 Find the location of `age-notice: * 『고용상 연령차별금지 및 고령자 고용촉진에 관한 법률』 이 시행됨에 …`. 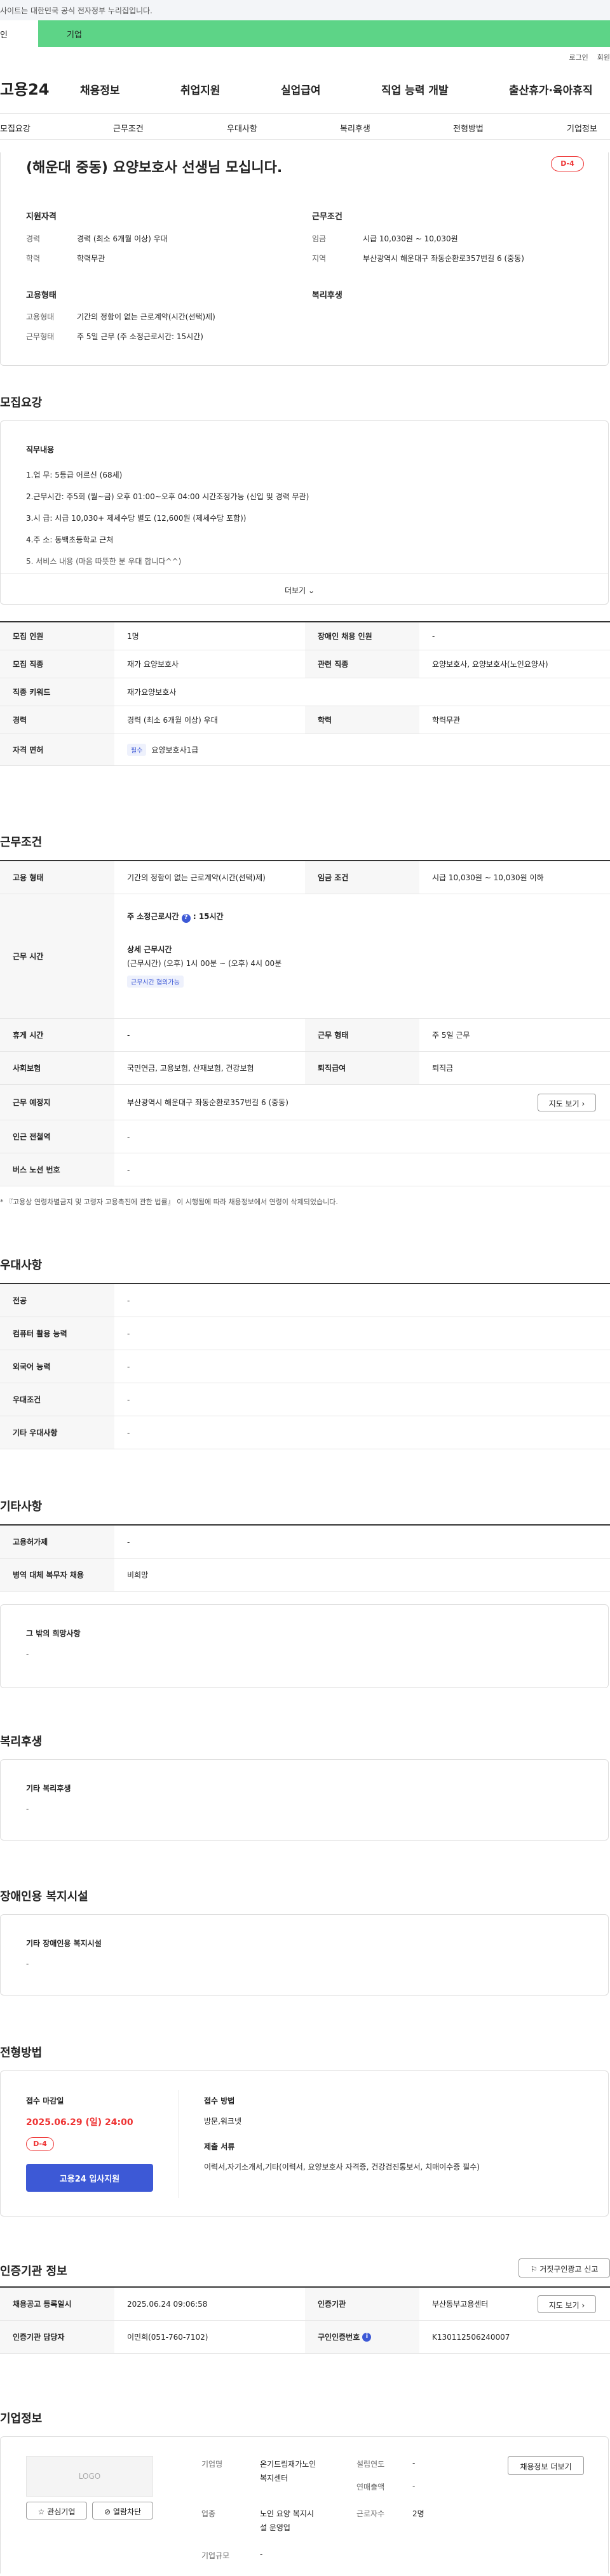

age-notice: * 『고용상 연령차별금지 및 고령자 고용촉진에 관한 법률』 이 시행됨에 … is located at coordinates (169, 1202).